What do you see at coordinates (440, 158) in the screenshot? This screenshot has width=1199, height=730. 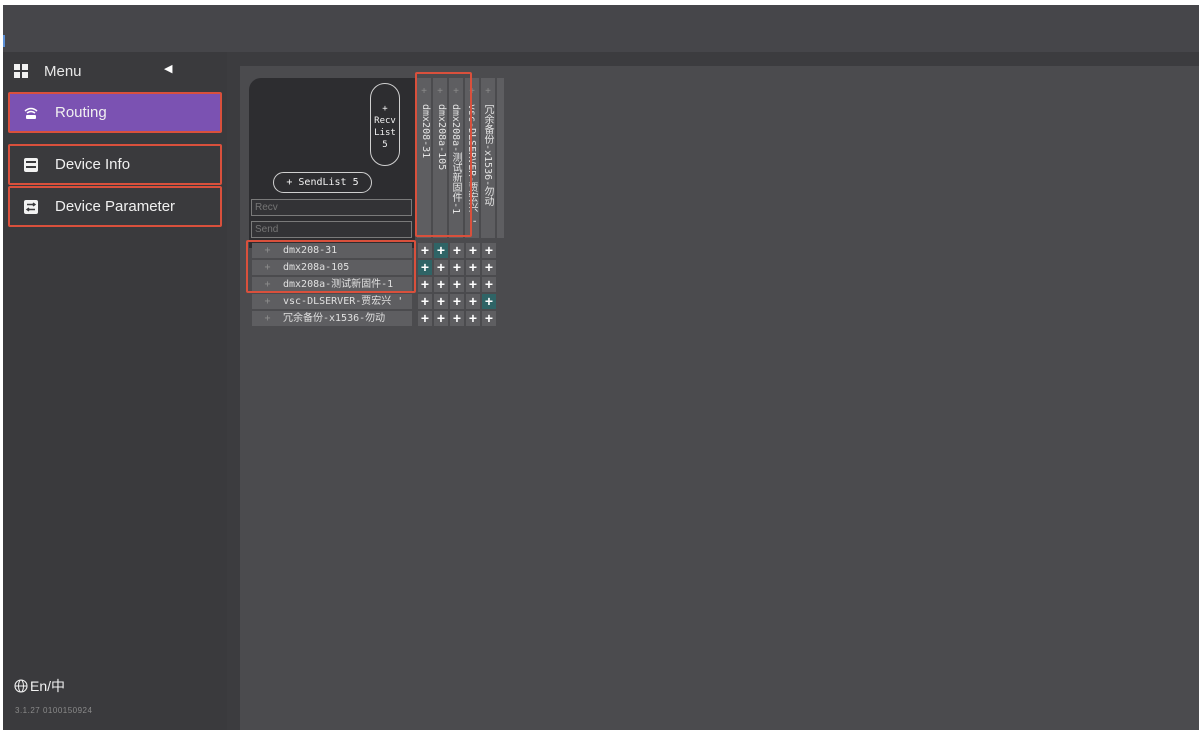 I see `recv-column-header: + dmx208a-105` at bounding box center [440, 158].